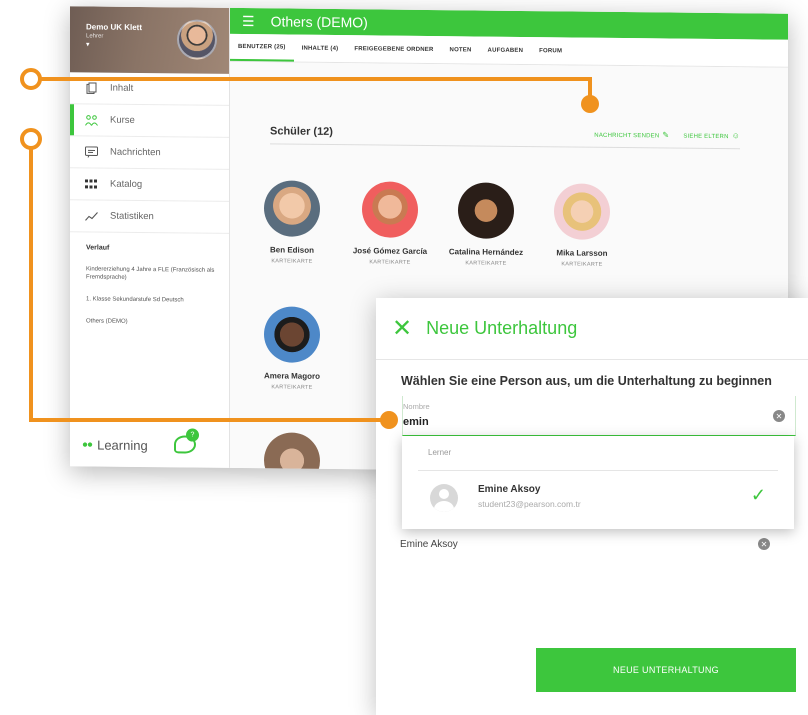 This screenshot has height=715, width=808. I want to click on tab-benutzer: BENUTZER (25), so click(262, 47).